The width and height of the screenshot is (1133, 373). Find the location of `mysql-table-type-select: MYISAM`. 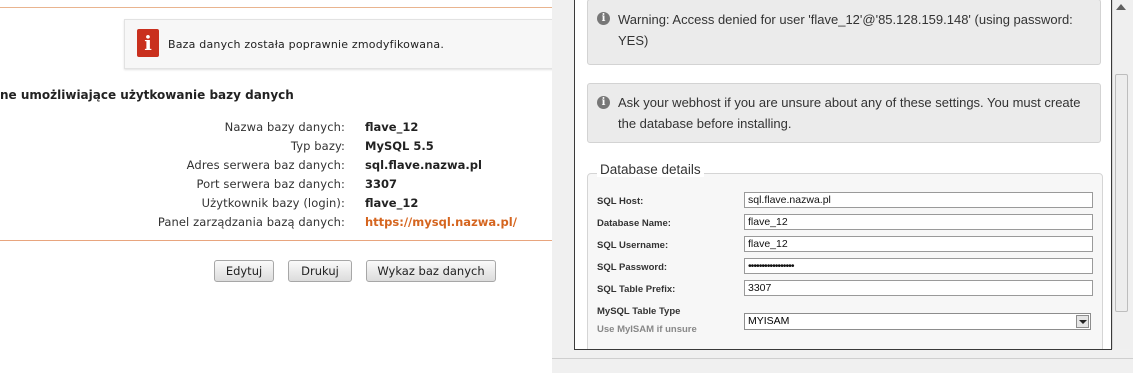

mysql-table-type-select: MYISAM is located at coordinates (917, 321).